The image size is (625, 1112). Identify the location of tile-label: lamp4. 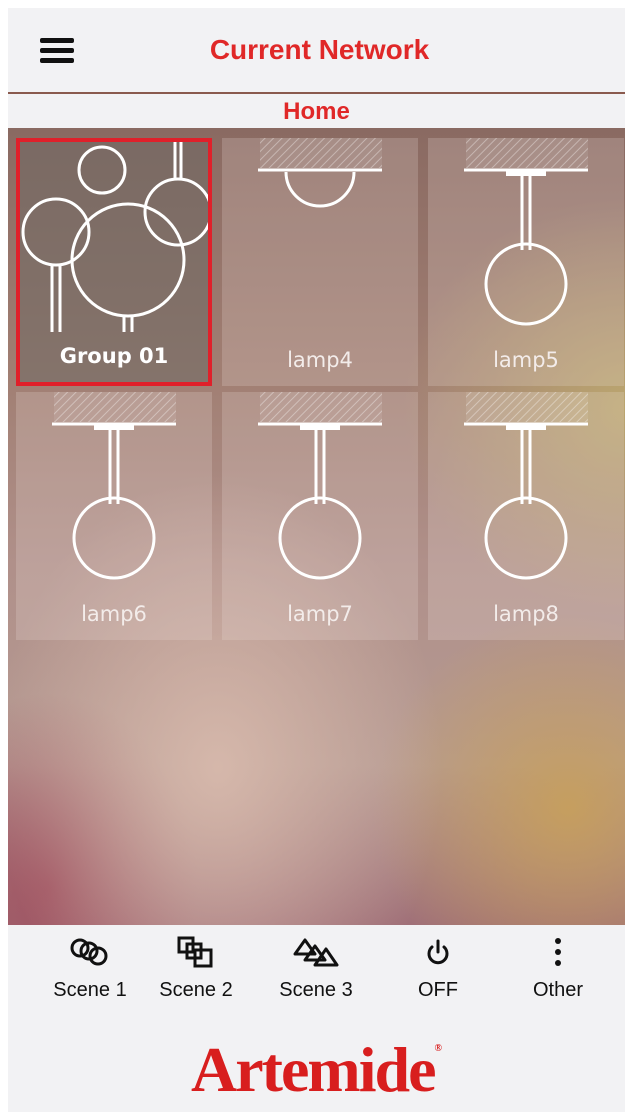
(320, 360).